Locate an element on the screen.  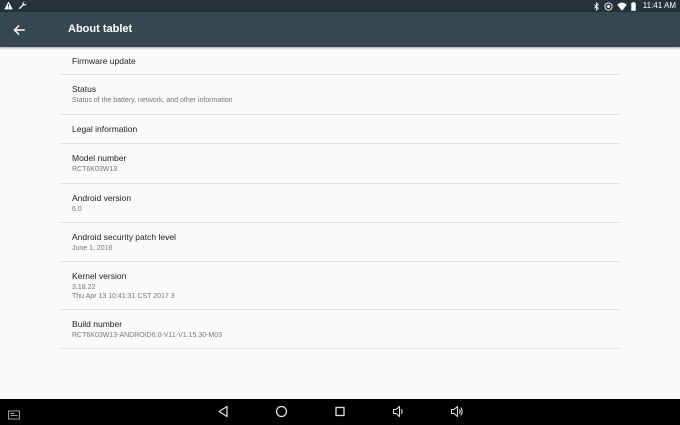
item-title: Android security patch level is located at coordinates (124, 237).